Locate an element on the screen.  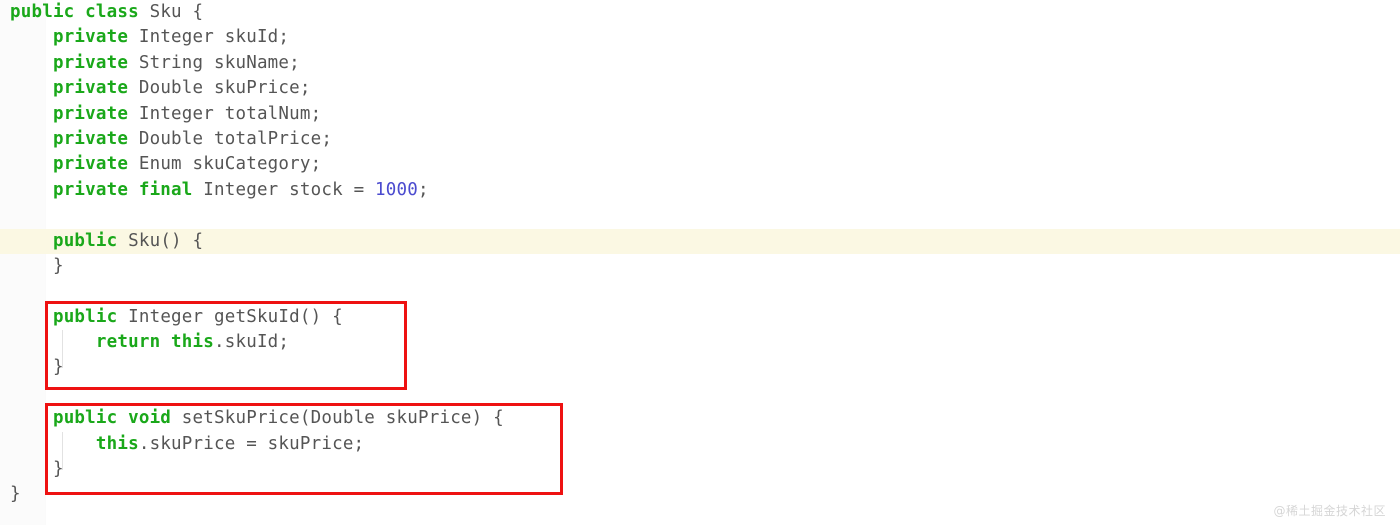
code-keyword: private final is located at coordinates (122, 189).